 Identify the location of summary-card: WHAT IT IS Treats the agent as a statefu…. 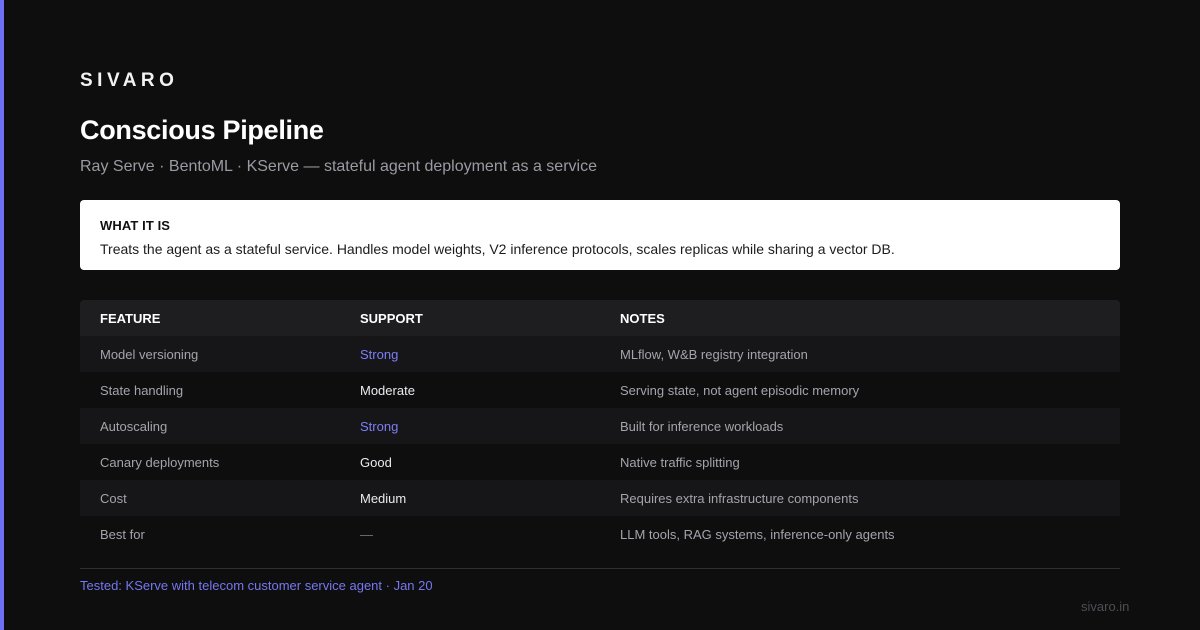
(600, 235).